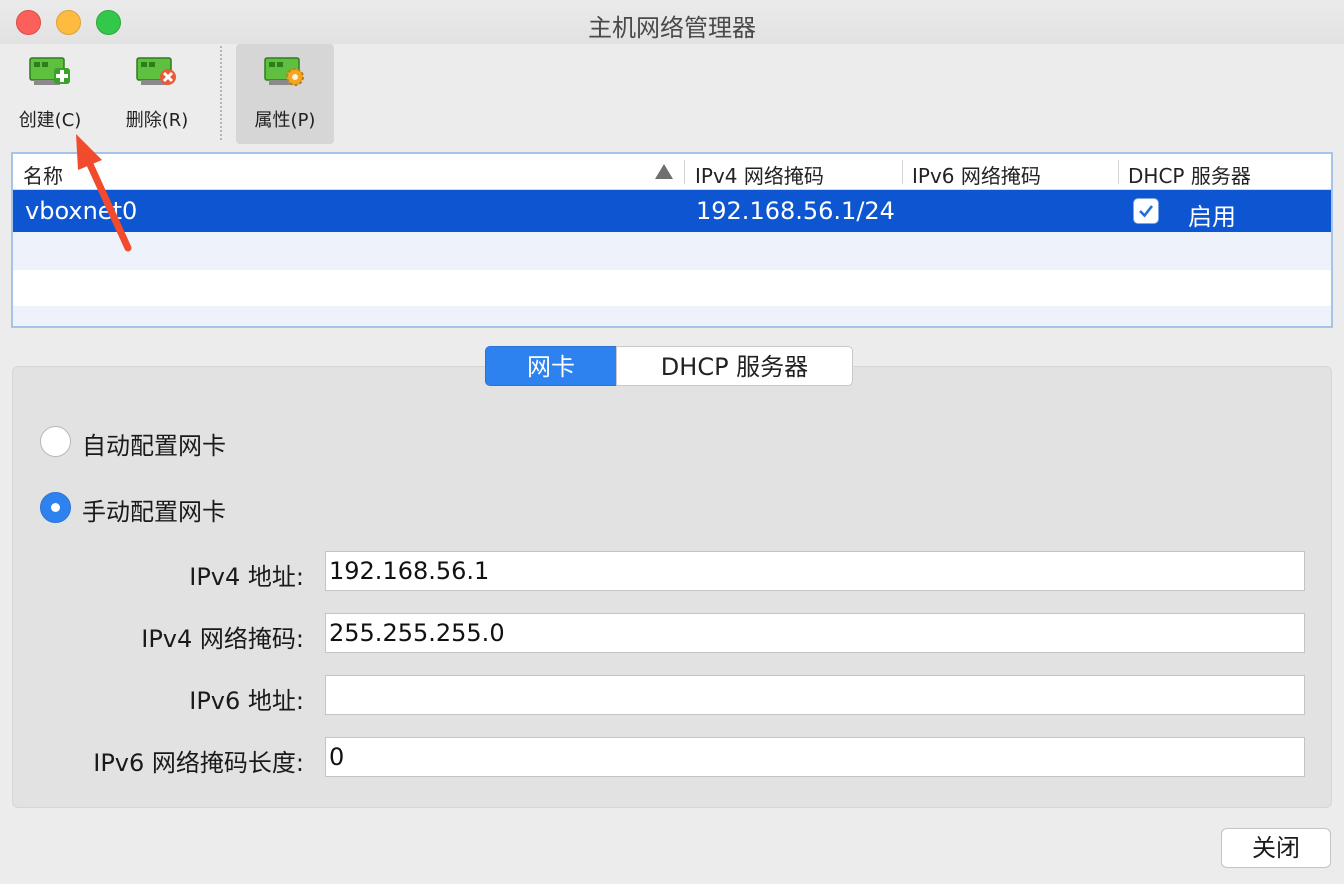 The image size is (1344, 884). What do you see at coordinates (672, 211) in the screenshot?
I see `table-row: vboxnet0 192.168.56.1/24 启用` at bounding box center [672, 211].